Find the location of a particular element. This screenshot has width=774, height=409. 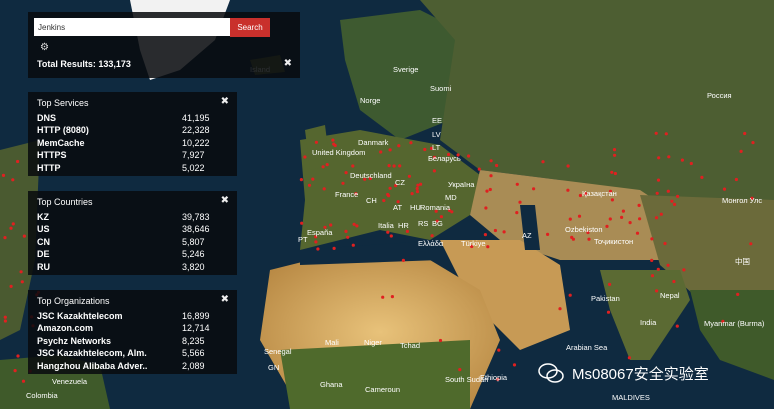

facet-row: JSC Kazakhtelecom, Alm... 5,566 is located at coordinates (129, 353).